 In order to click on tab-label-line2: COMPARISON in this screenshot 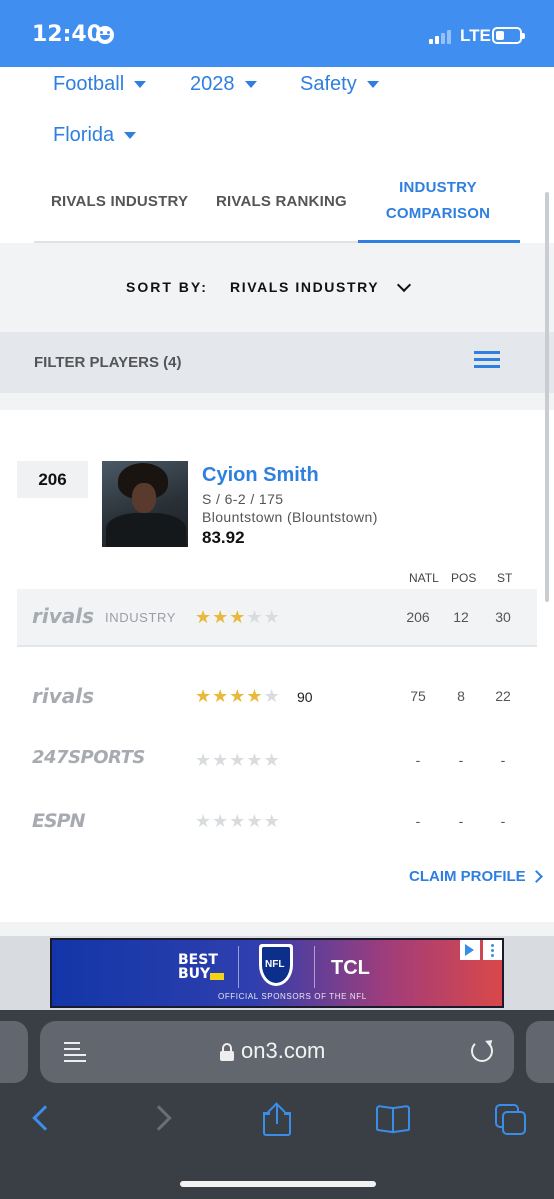, I will do `click(438, 213)`.